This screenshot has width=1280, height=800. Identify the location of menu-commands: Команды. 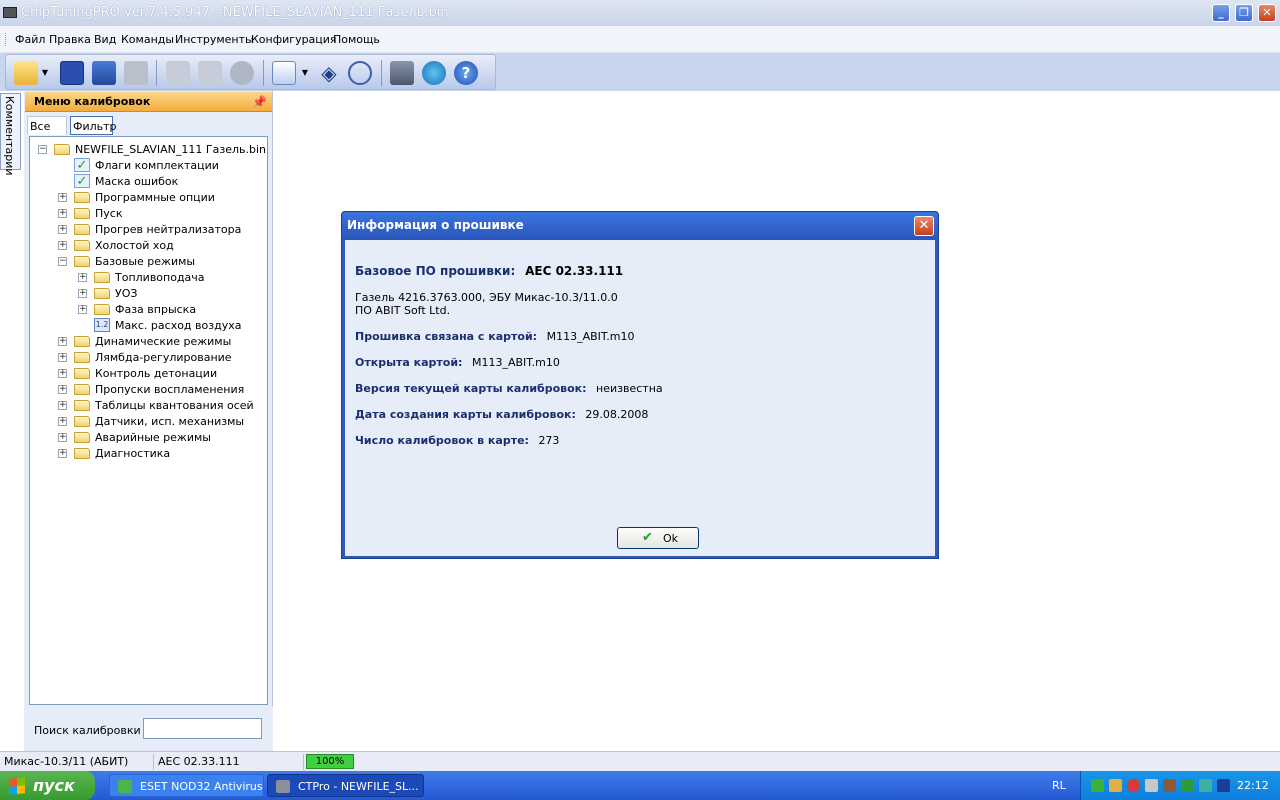
(147, 39).